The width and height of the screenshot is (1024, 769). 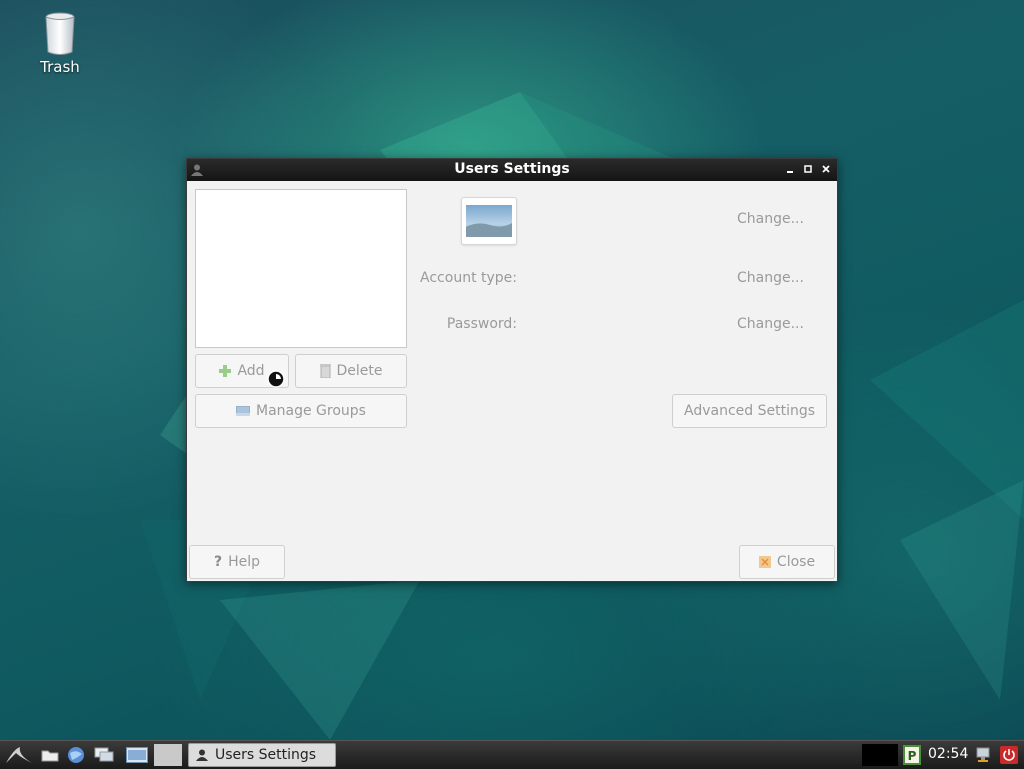 I want to click on user-picture-icon, so click(x=489, y=221).